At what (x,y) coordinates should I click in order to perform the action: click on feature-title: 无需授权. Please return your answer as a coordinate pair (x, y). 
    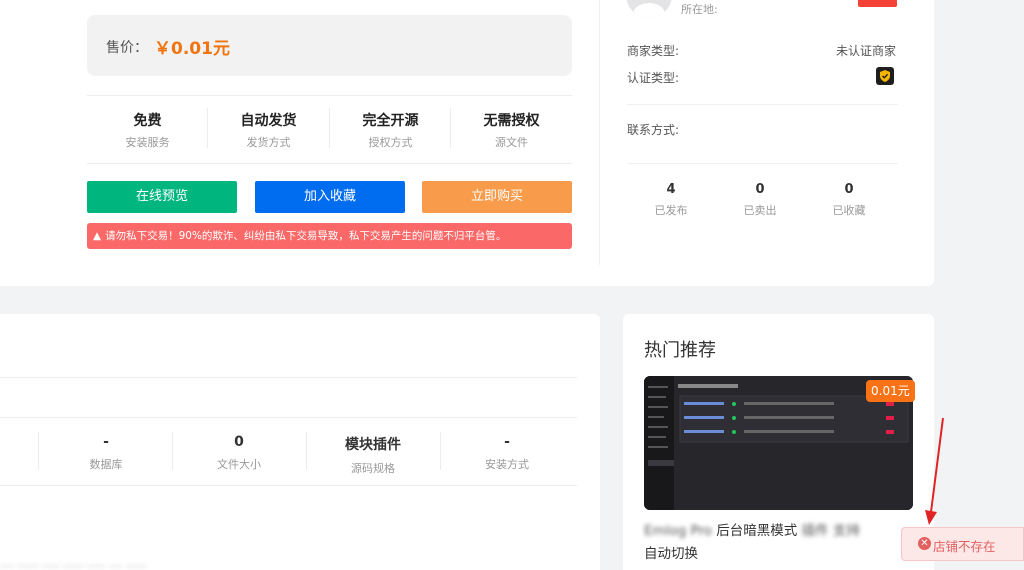
    Looking at the image, I should click on (511, 121).